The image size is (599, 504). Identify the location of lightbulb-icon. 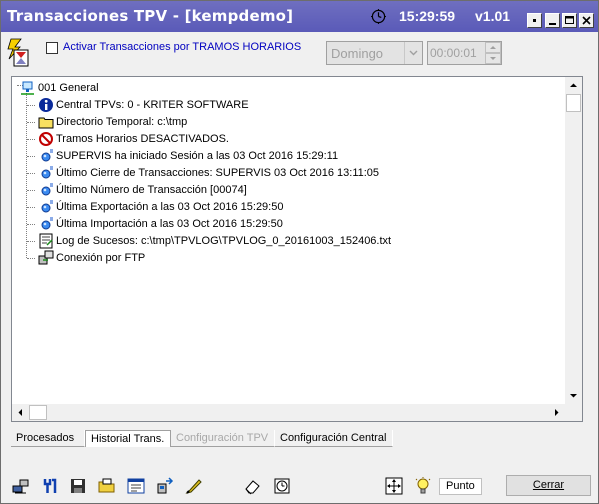
(423, 486).